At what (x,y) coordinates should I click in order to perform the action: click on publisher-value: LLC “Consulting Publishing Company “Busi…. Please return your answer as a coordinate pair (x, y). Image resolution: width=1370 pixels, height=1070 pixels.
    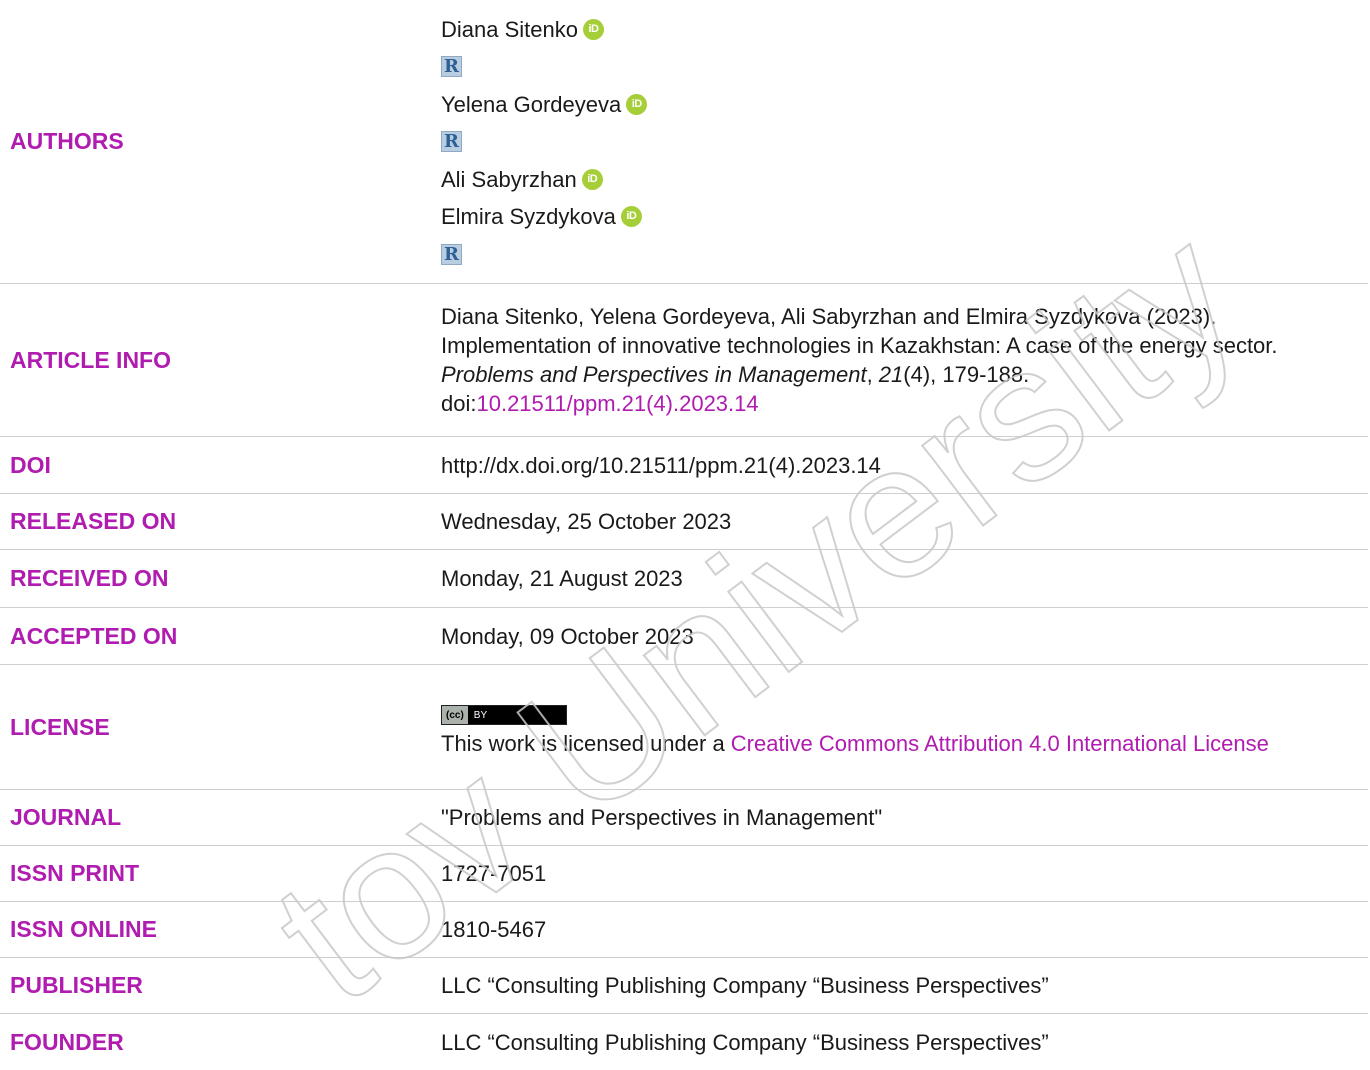
    Looking at the image, I should click on (745, 985).